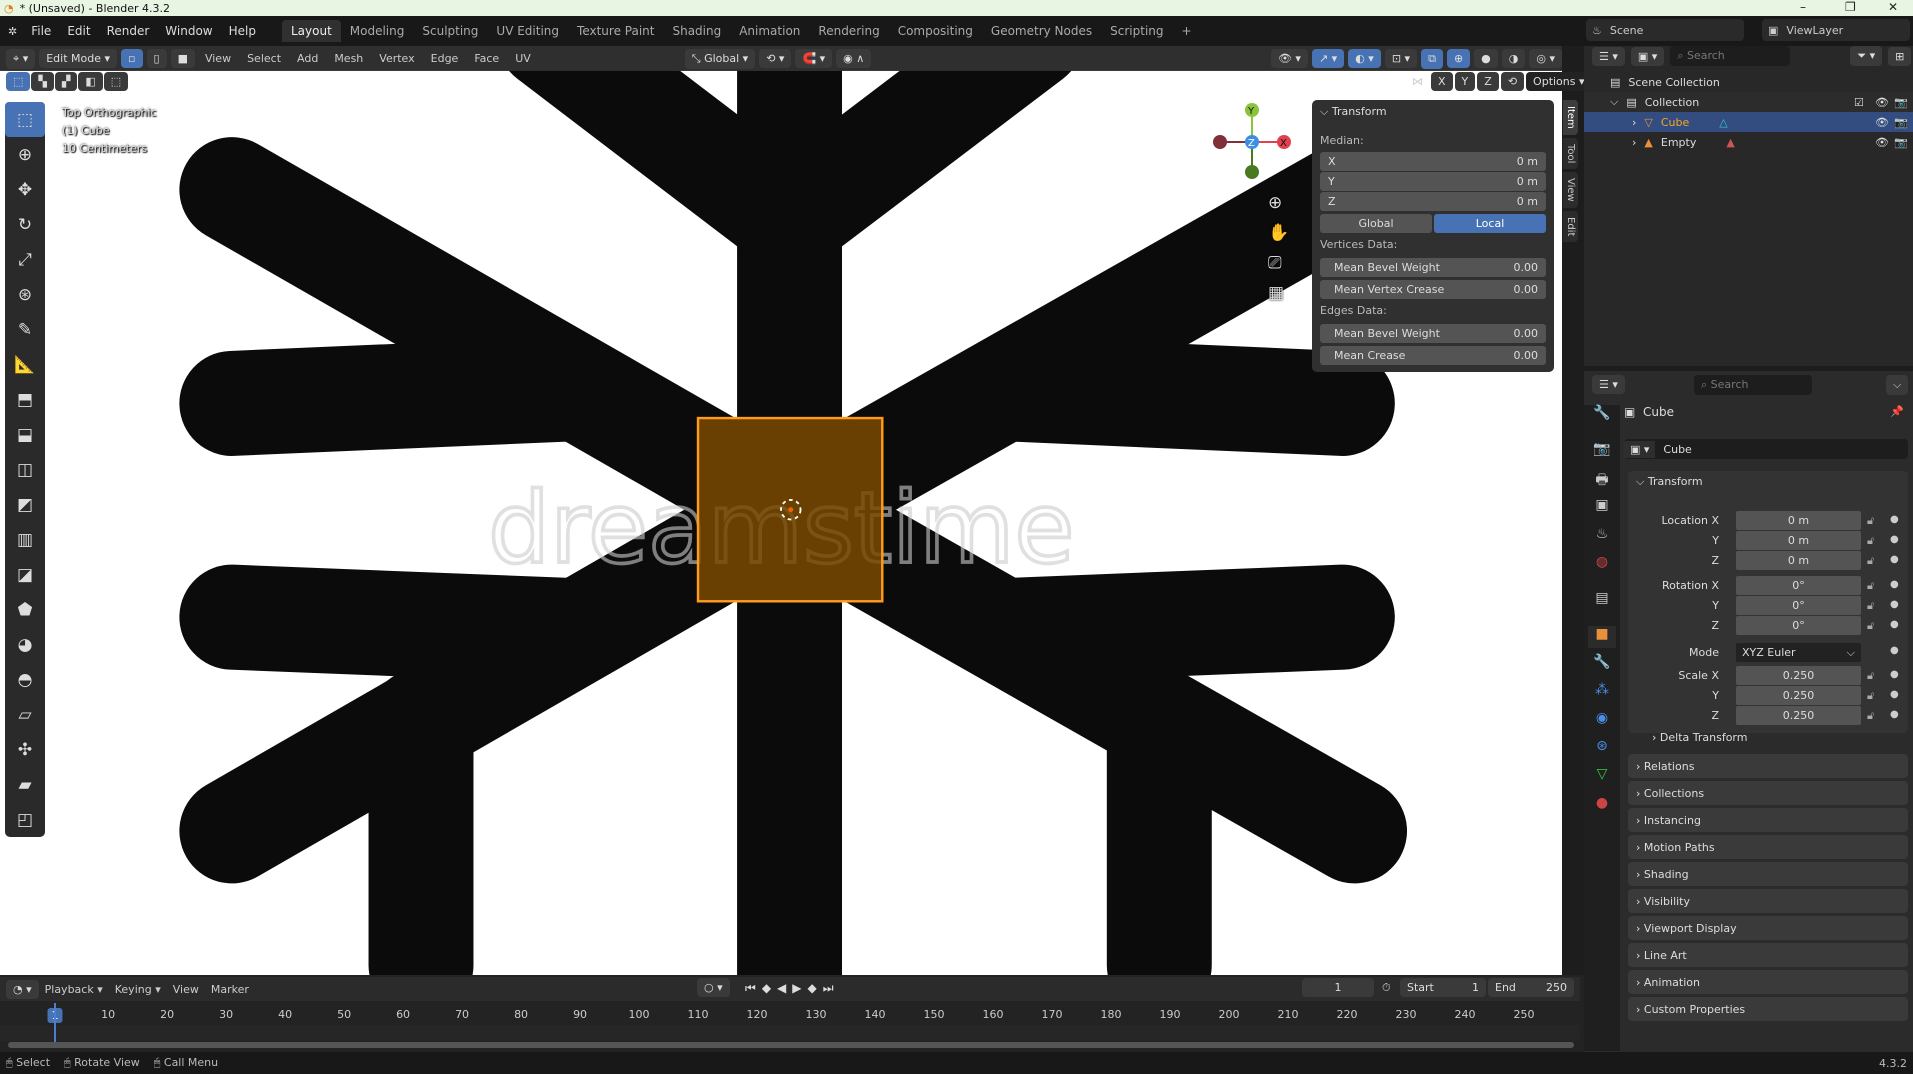 This screenshot has height=1074, width=1913. What do you see at coordinates (1669, 482) in the screenshot?
I see `transform-panel-header: ⌵ Transform` at bounding box center [1669, 482].